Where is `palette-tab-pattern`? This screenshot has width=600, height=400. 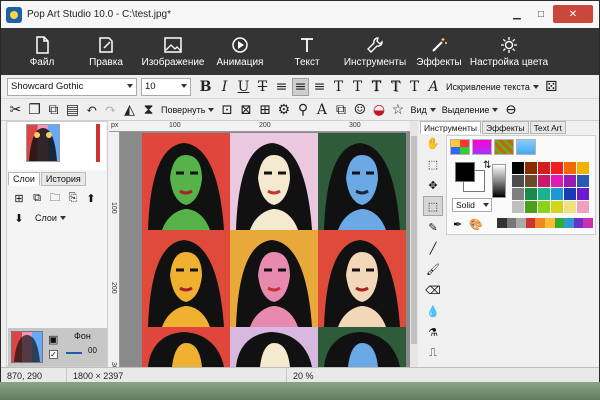 palette-tab-pattern is located at coordinates (504, 147).